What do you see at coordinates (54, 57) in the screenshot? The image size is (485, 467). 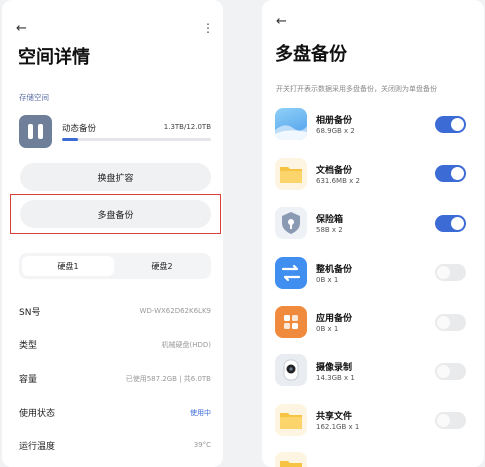 I see `page-title: 空间详情` at bounding box center [54, 57].